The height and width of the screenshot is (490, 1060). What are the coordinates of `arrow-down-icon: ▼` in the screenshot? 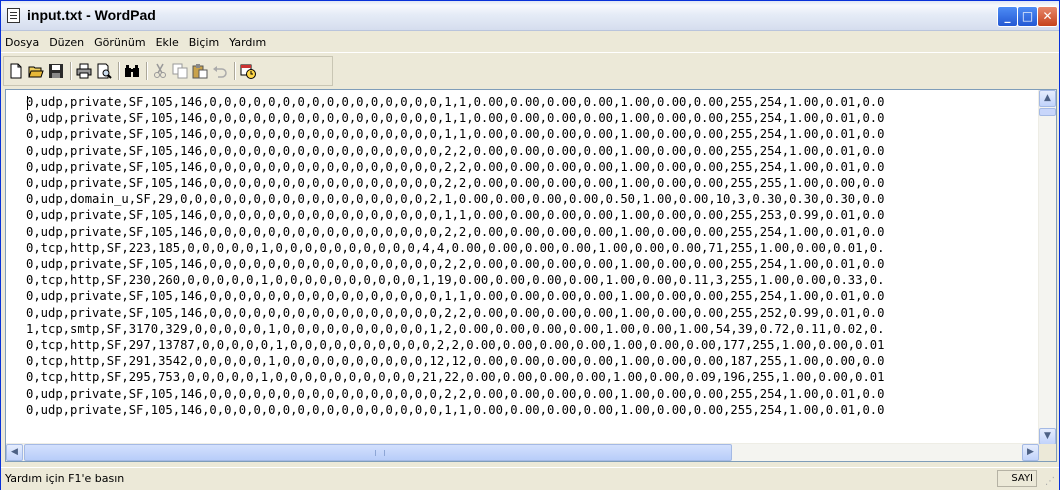 It's located at (1047, 436).